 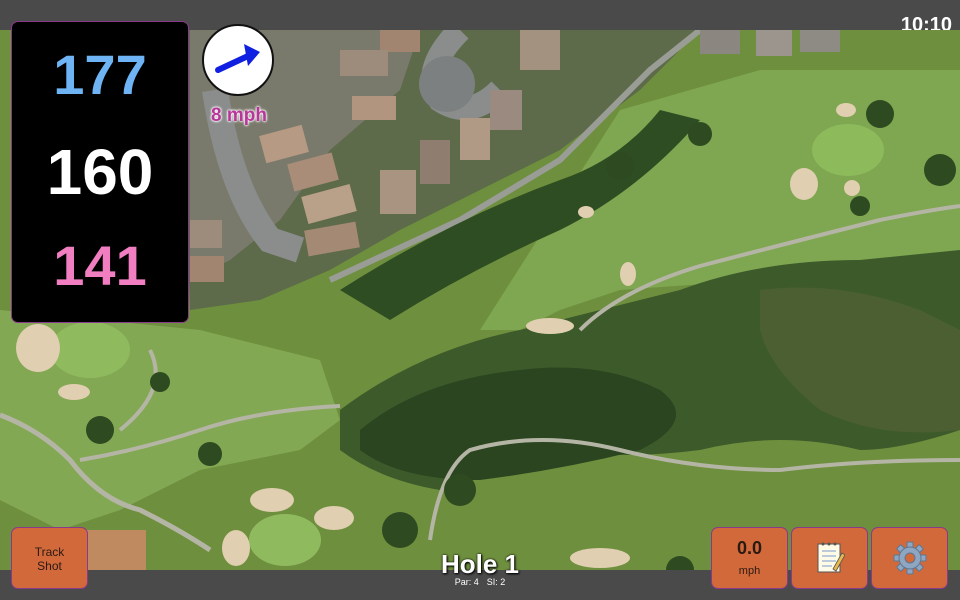 I want to click on middle-distance: 160, so click(x=100, y=172).